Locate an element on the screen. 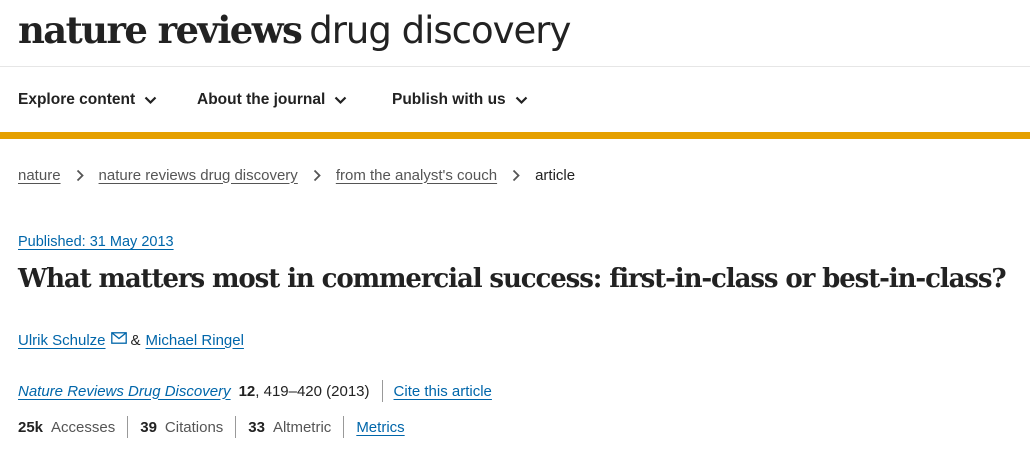  nav-accent-bar is located at coordinates (515, 135).